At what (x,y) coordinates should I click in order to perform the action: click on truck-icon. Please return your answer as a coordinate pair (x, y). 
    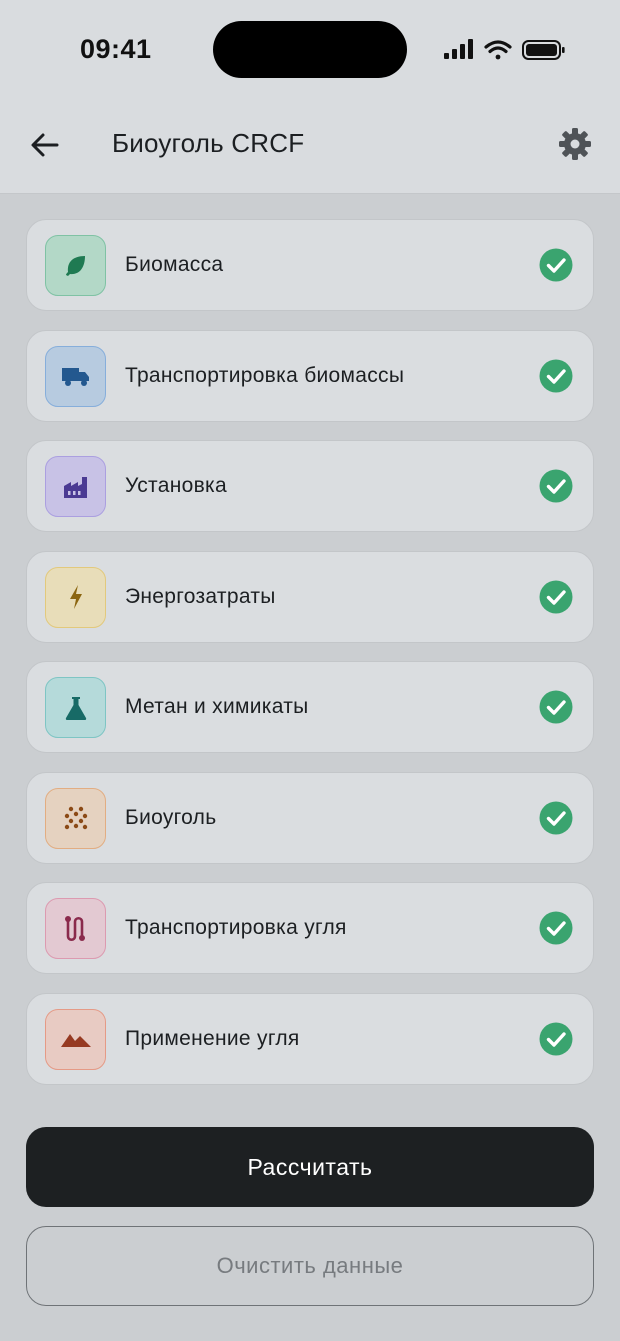
    Looking at the image, I should click on (75, 377).